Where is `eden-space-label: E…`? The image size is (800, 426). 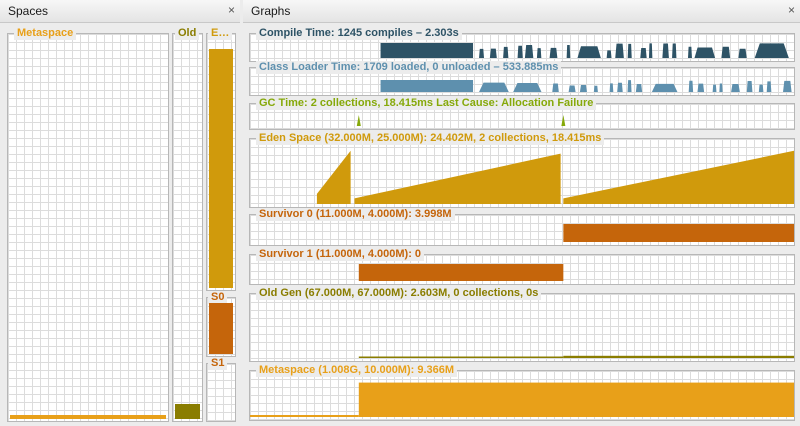
eden-space-label: E… is located at coordinates (220, 33).